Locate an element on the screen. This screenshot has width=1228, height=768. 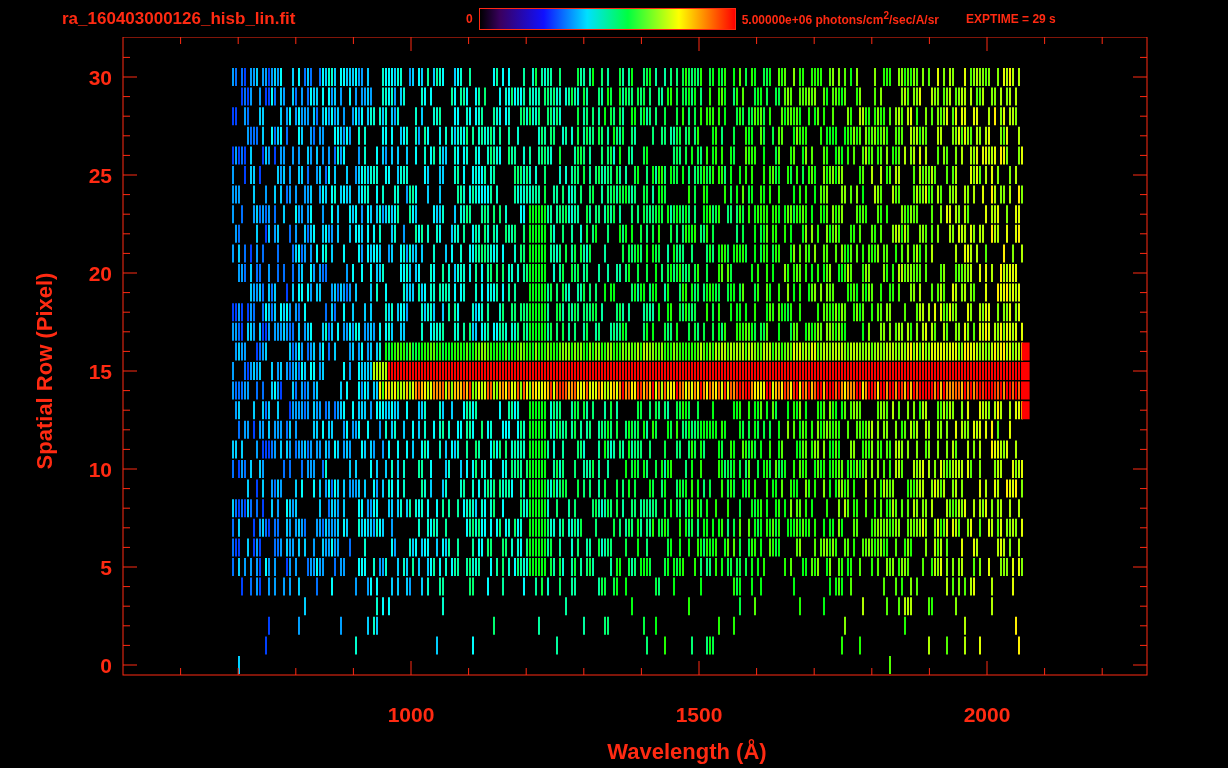
colorbar-max-label: 5.00000e+06 photons/cm$^{2}$/sec/A/sr is located at coordinates (840, 18).